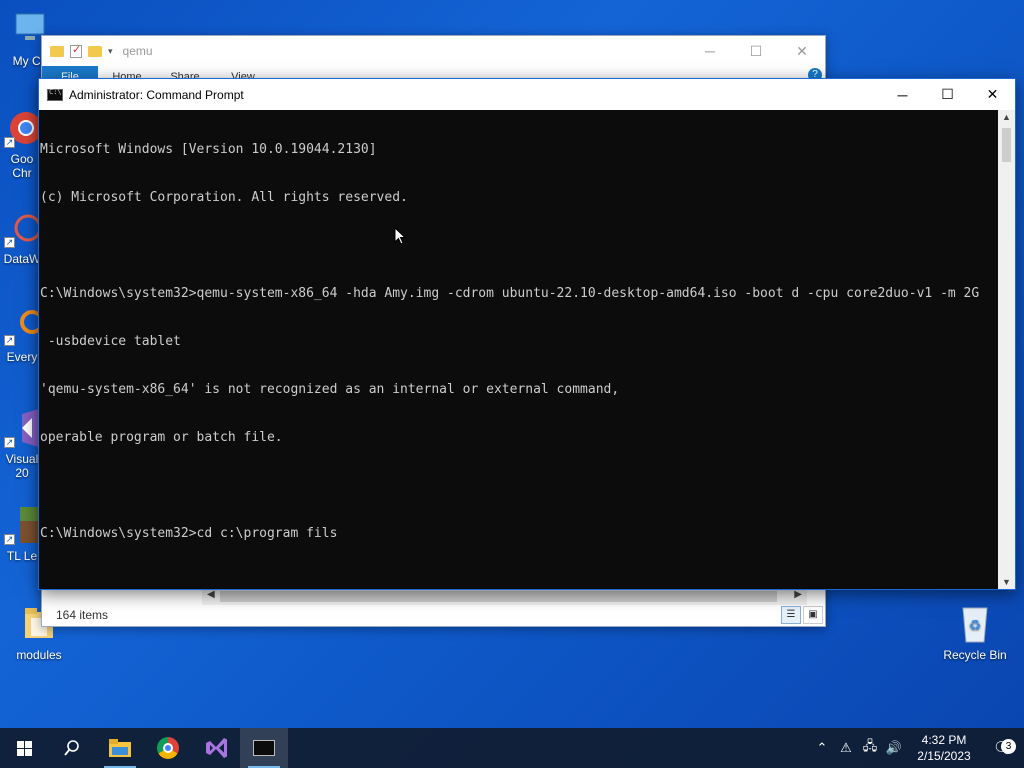 The width and height of the screenshot is (1024, 768). I want to click on status-bar: 164 items, so click(433, 615).